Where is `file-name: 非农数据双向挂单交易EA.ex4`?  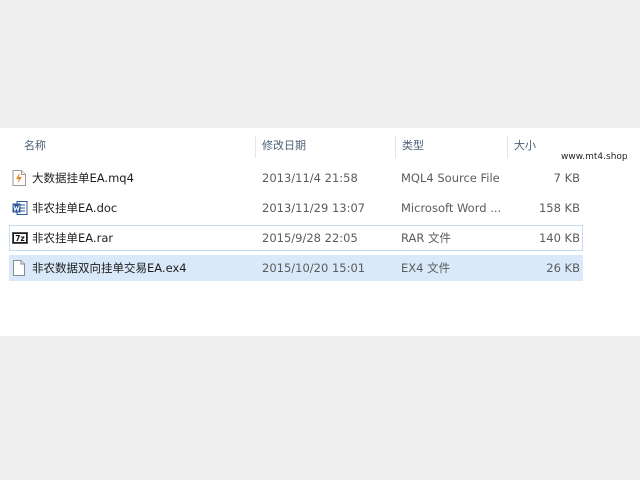
file-name: 非农数据双向挂单交易EA.ex4 is located at coordinates (109, 268).